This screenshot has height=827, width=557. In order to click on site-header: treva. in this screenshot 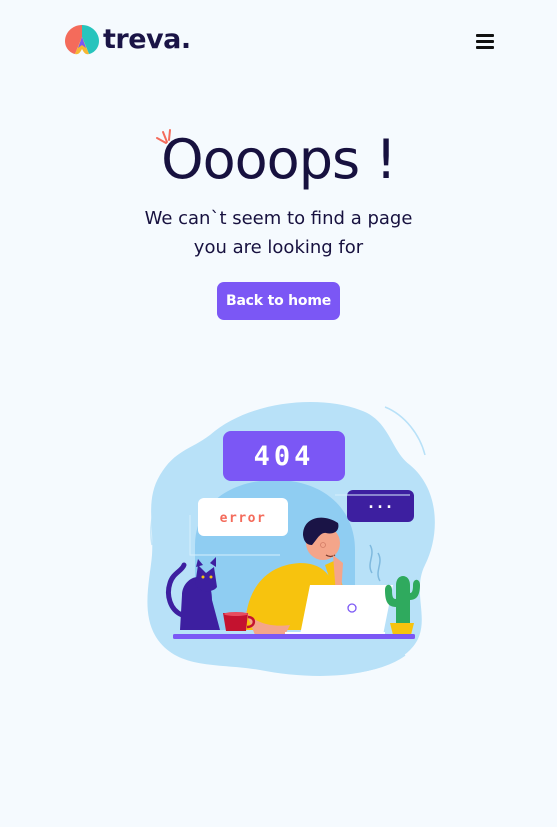, I will do `click(278, 42)`.